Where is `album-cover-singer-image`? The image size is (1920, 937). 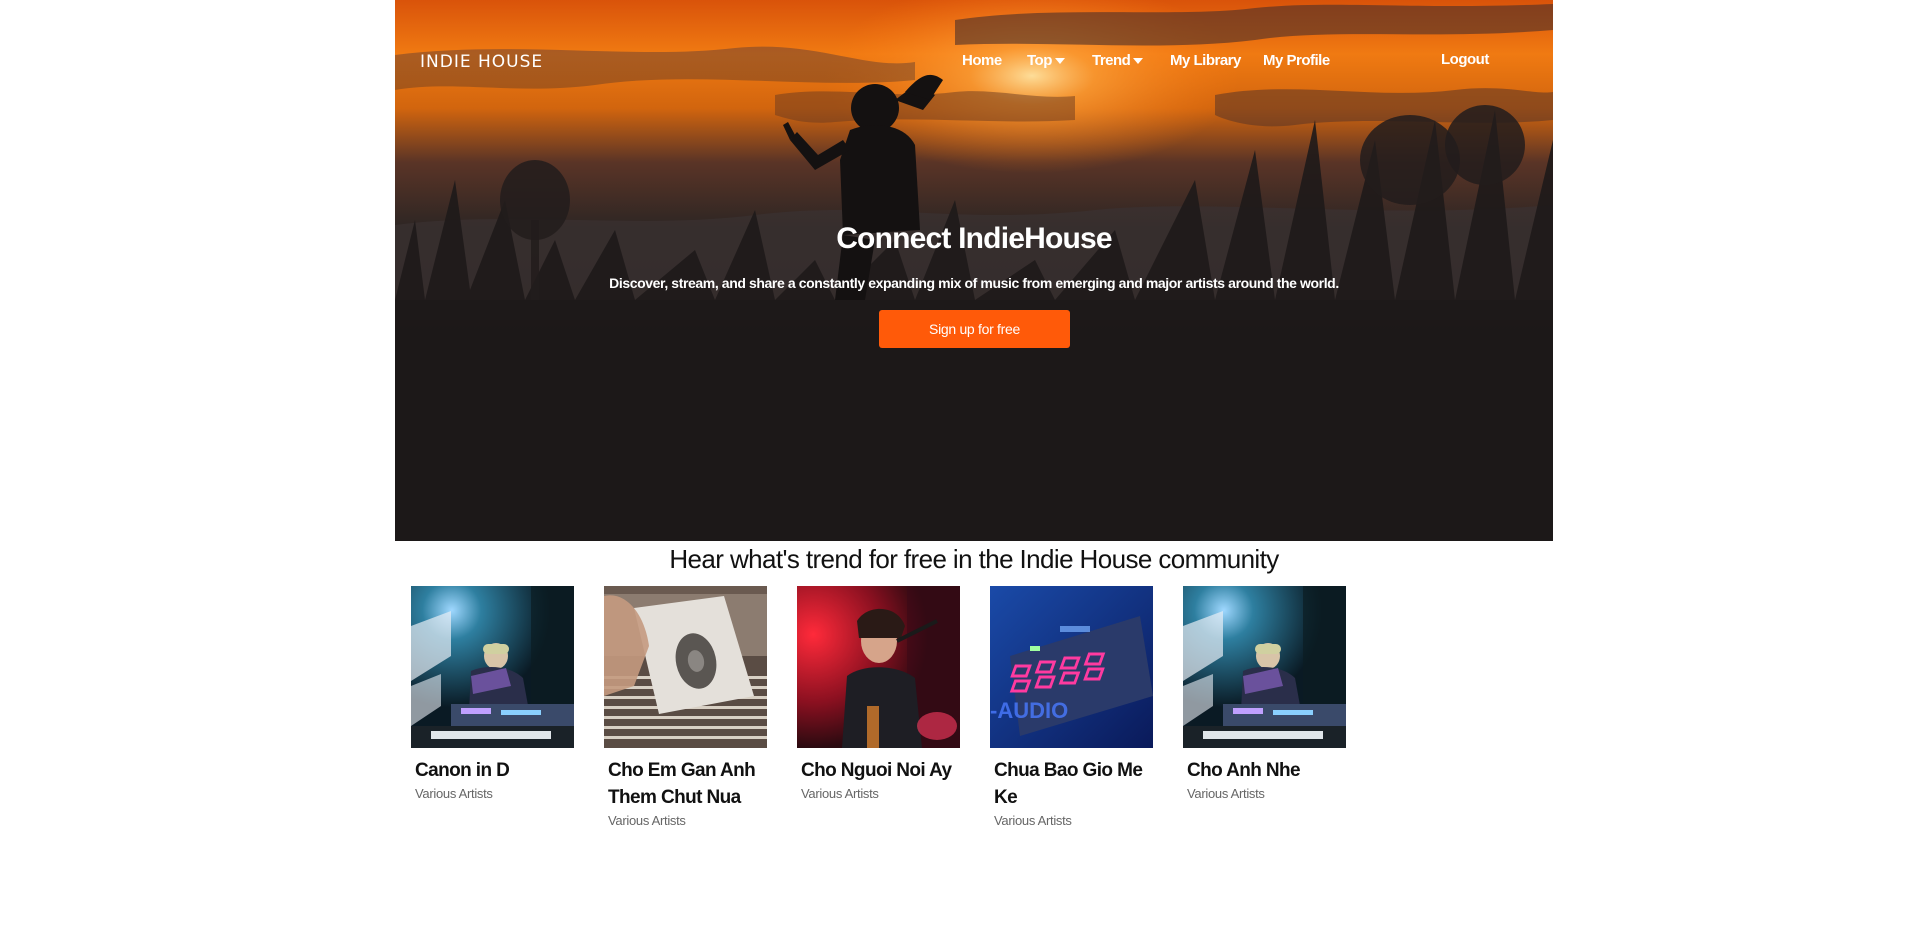
album-cover-singer-image is located at coordinates (878, 667).